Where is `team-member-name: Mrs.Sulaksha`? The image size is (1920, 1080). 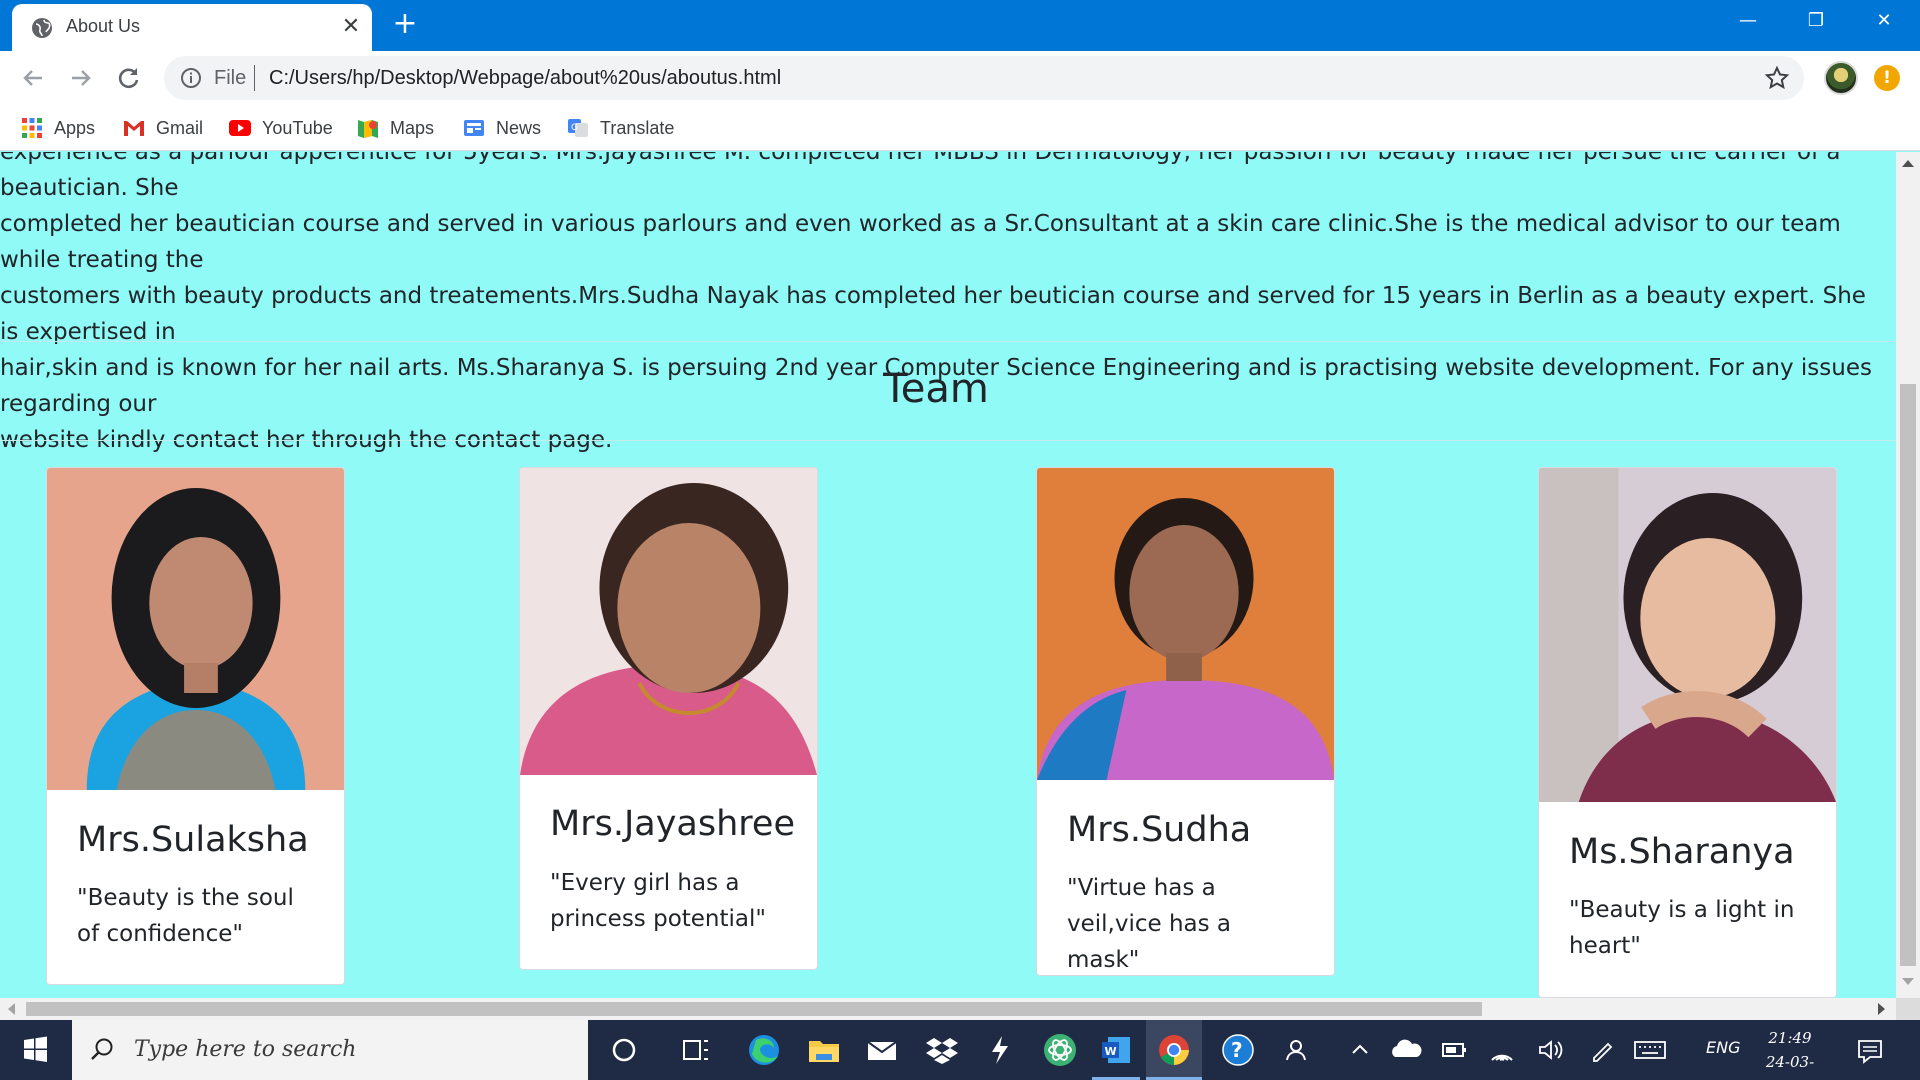
team-member-name: Mrs.Sulaksha is located at coordinates (193, 840).